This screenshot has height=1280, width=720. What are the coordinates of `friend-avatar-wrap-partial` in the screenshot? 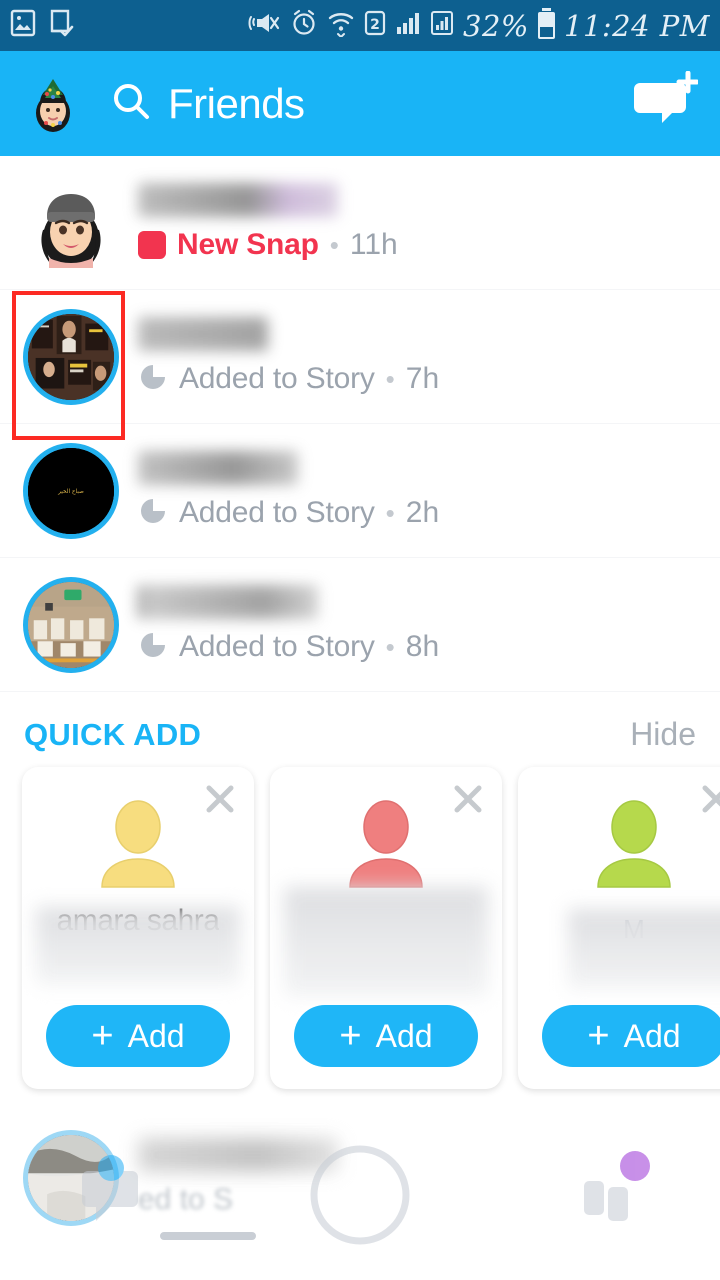 It's located at (71, 1177).